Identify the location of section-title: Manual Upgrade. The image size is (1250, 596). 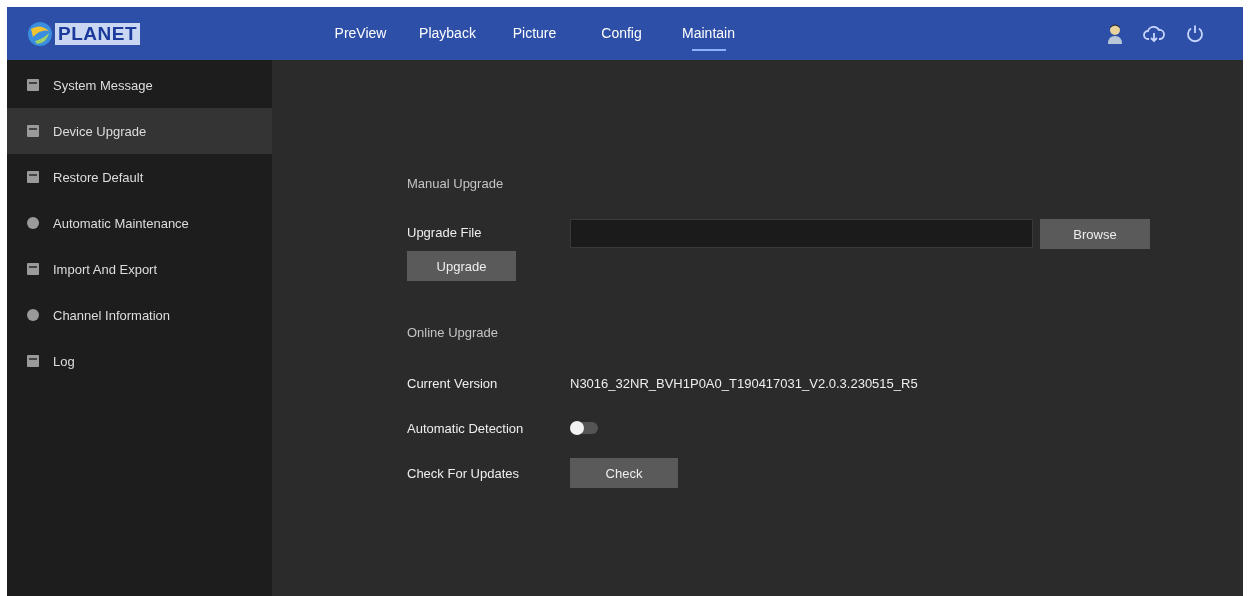
(456, 183).